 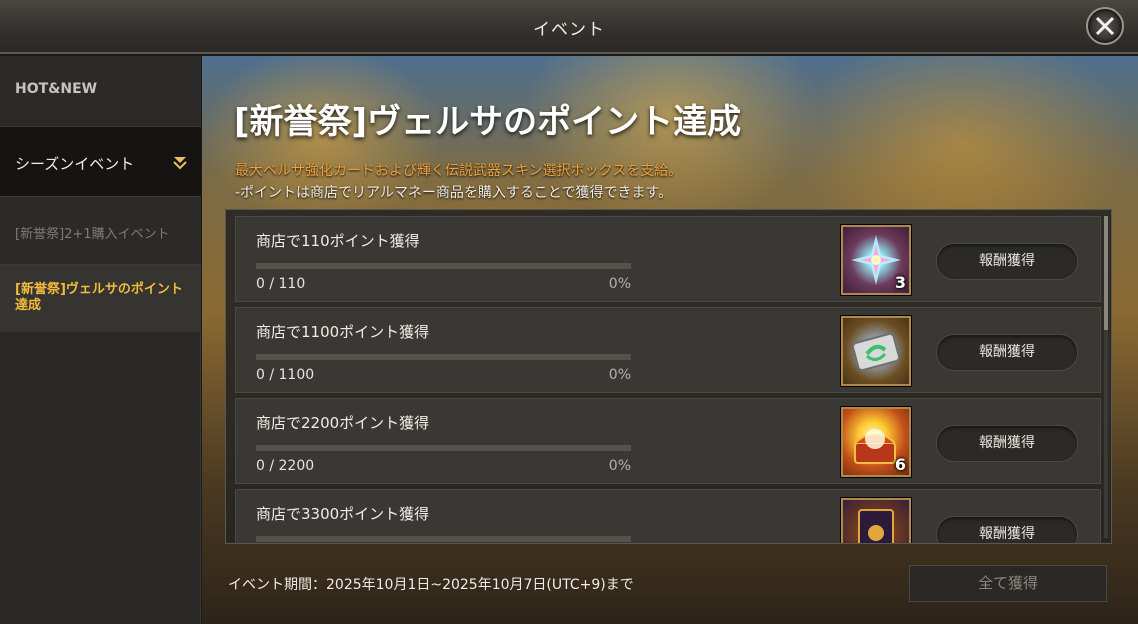 What do you see at coordinates (569, 30) in the screenshot?
I see `window-title: イベント` at bounding box center [569, 30].